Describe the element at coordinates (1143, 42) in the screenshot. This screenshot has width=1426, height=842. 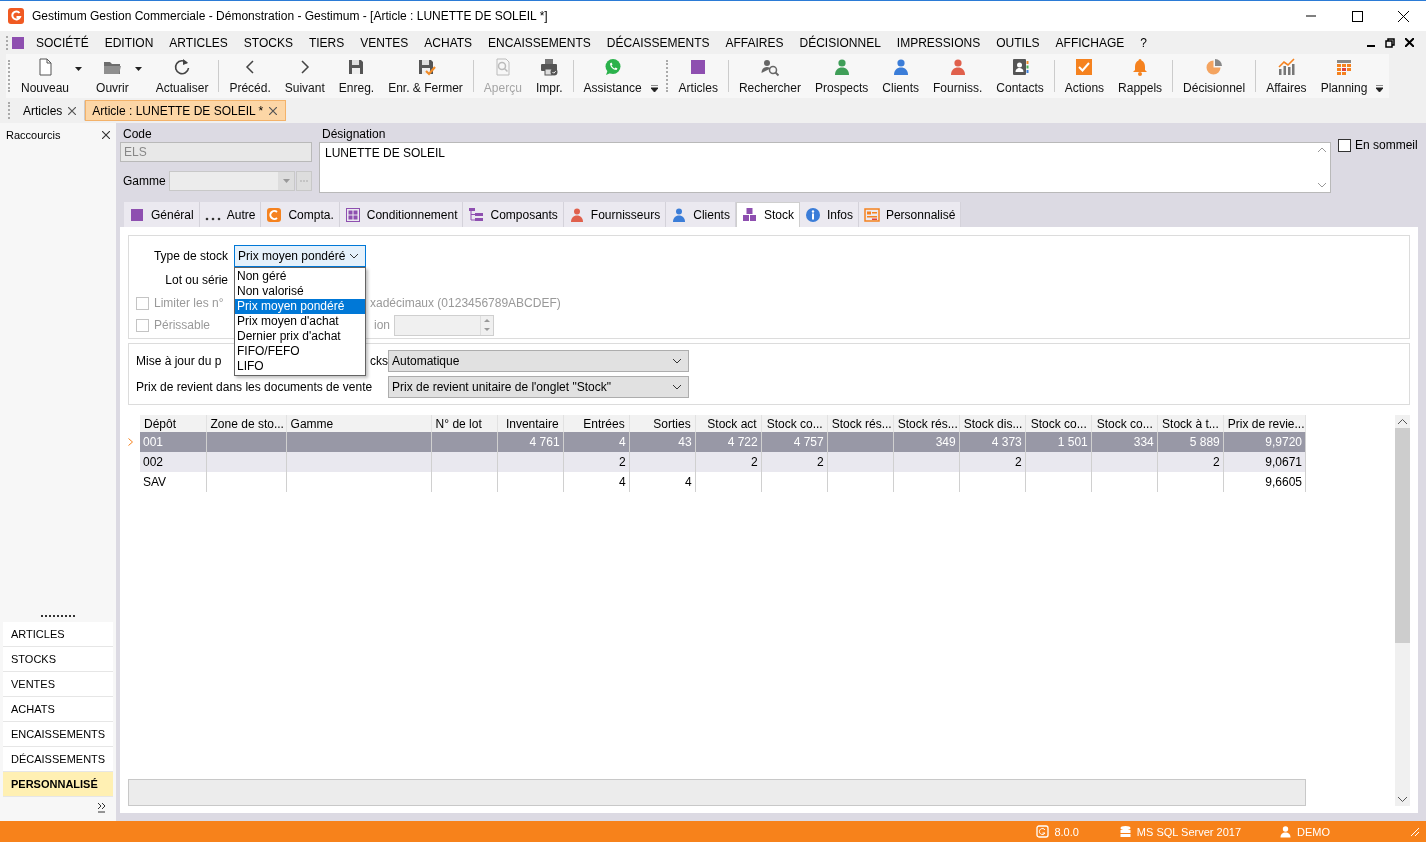
I see `menu-item: ?` at that location.